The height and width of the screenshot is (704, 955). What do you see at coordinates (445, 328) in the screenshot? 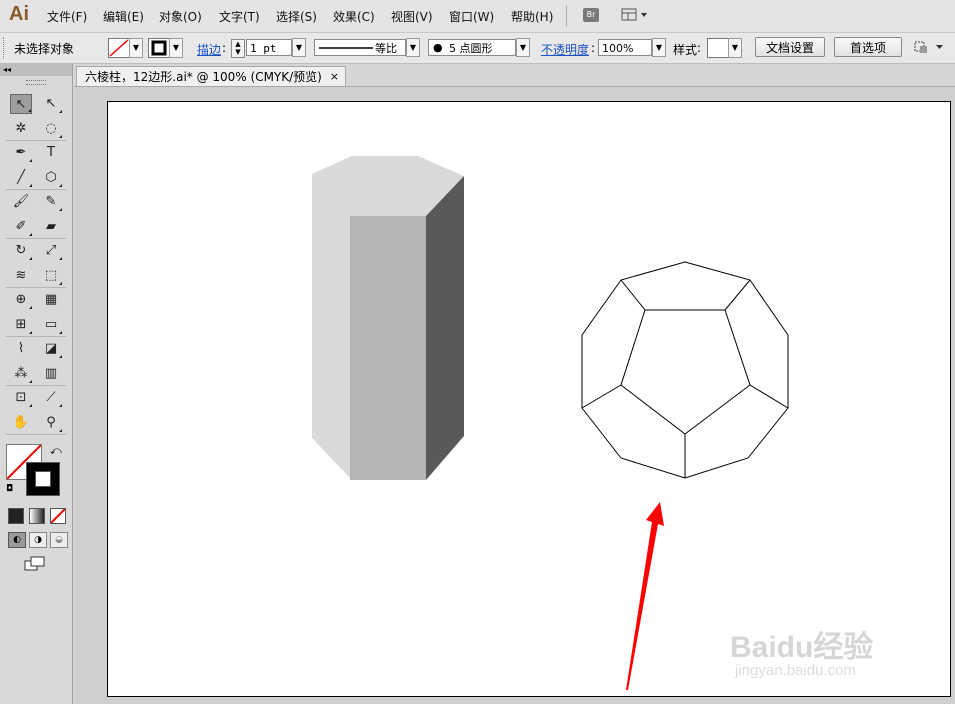
I see `prism-right-face` at bounding box center [445, 328].